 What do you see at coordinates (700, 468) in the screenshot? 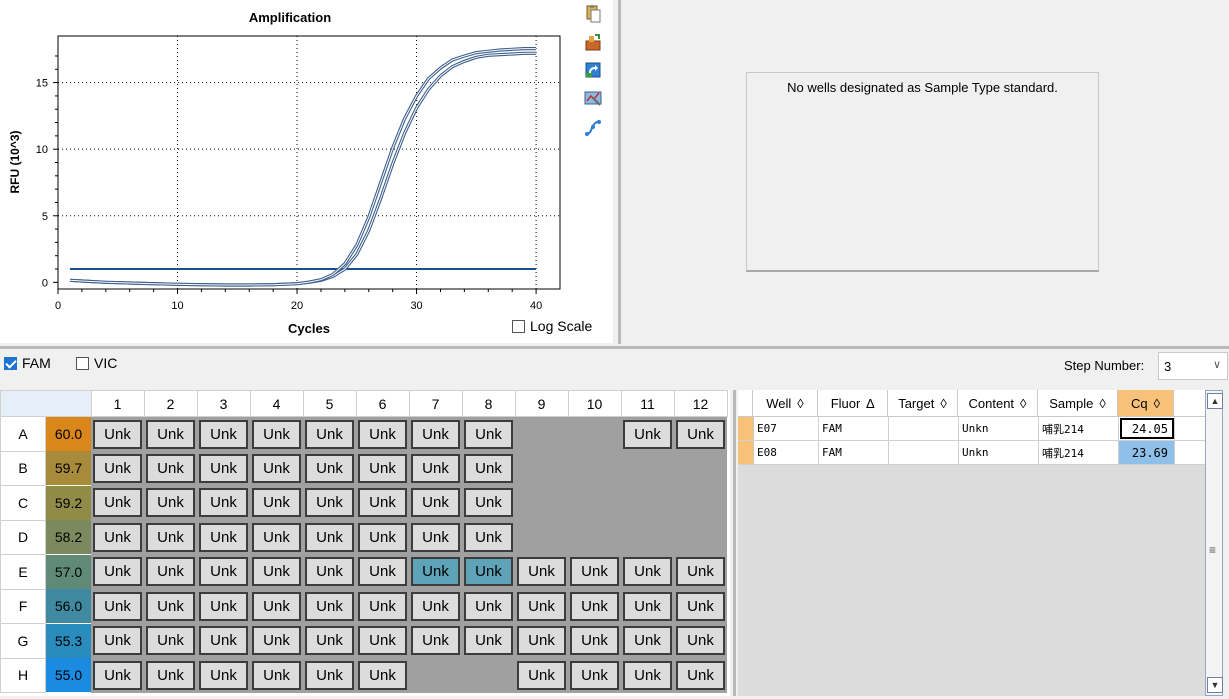
I see `plate-well-b12` at bounding box center [700, 468].